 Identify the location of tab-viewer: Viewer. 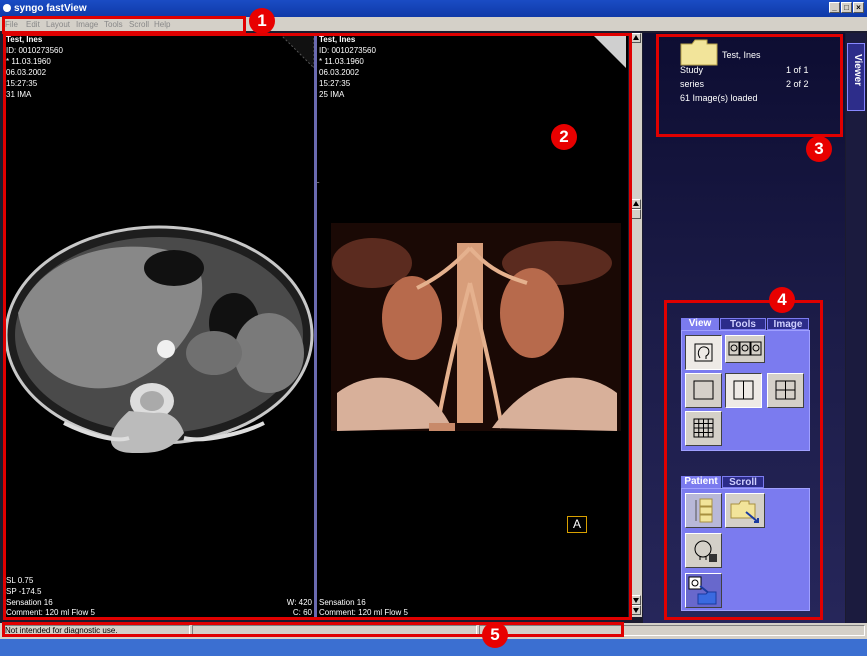
(856, 77).